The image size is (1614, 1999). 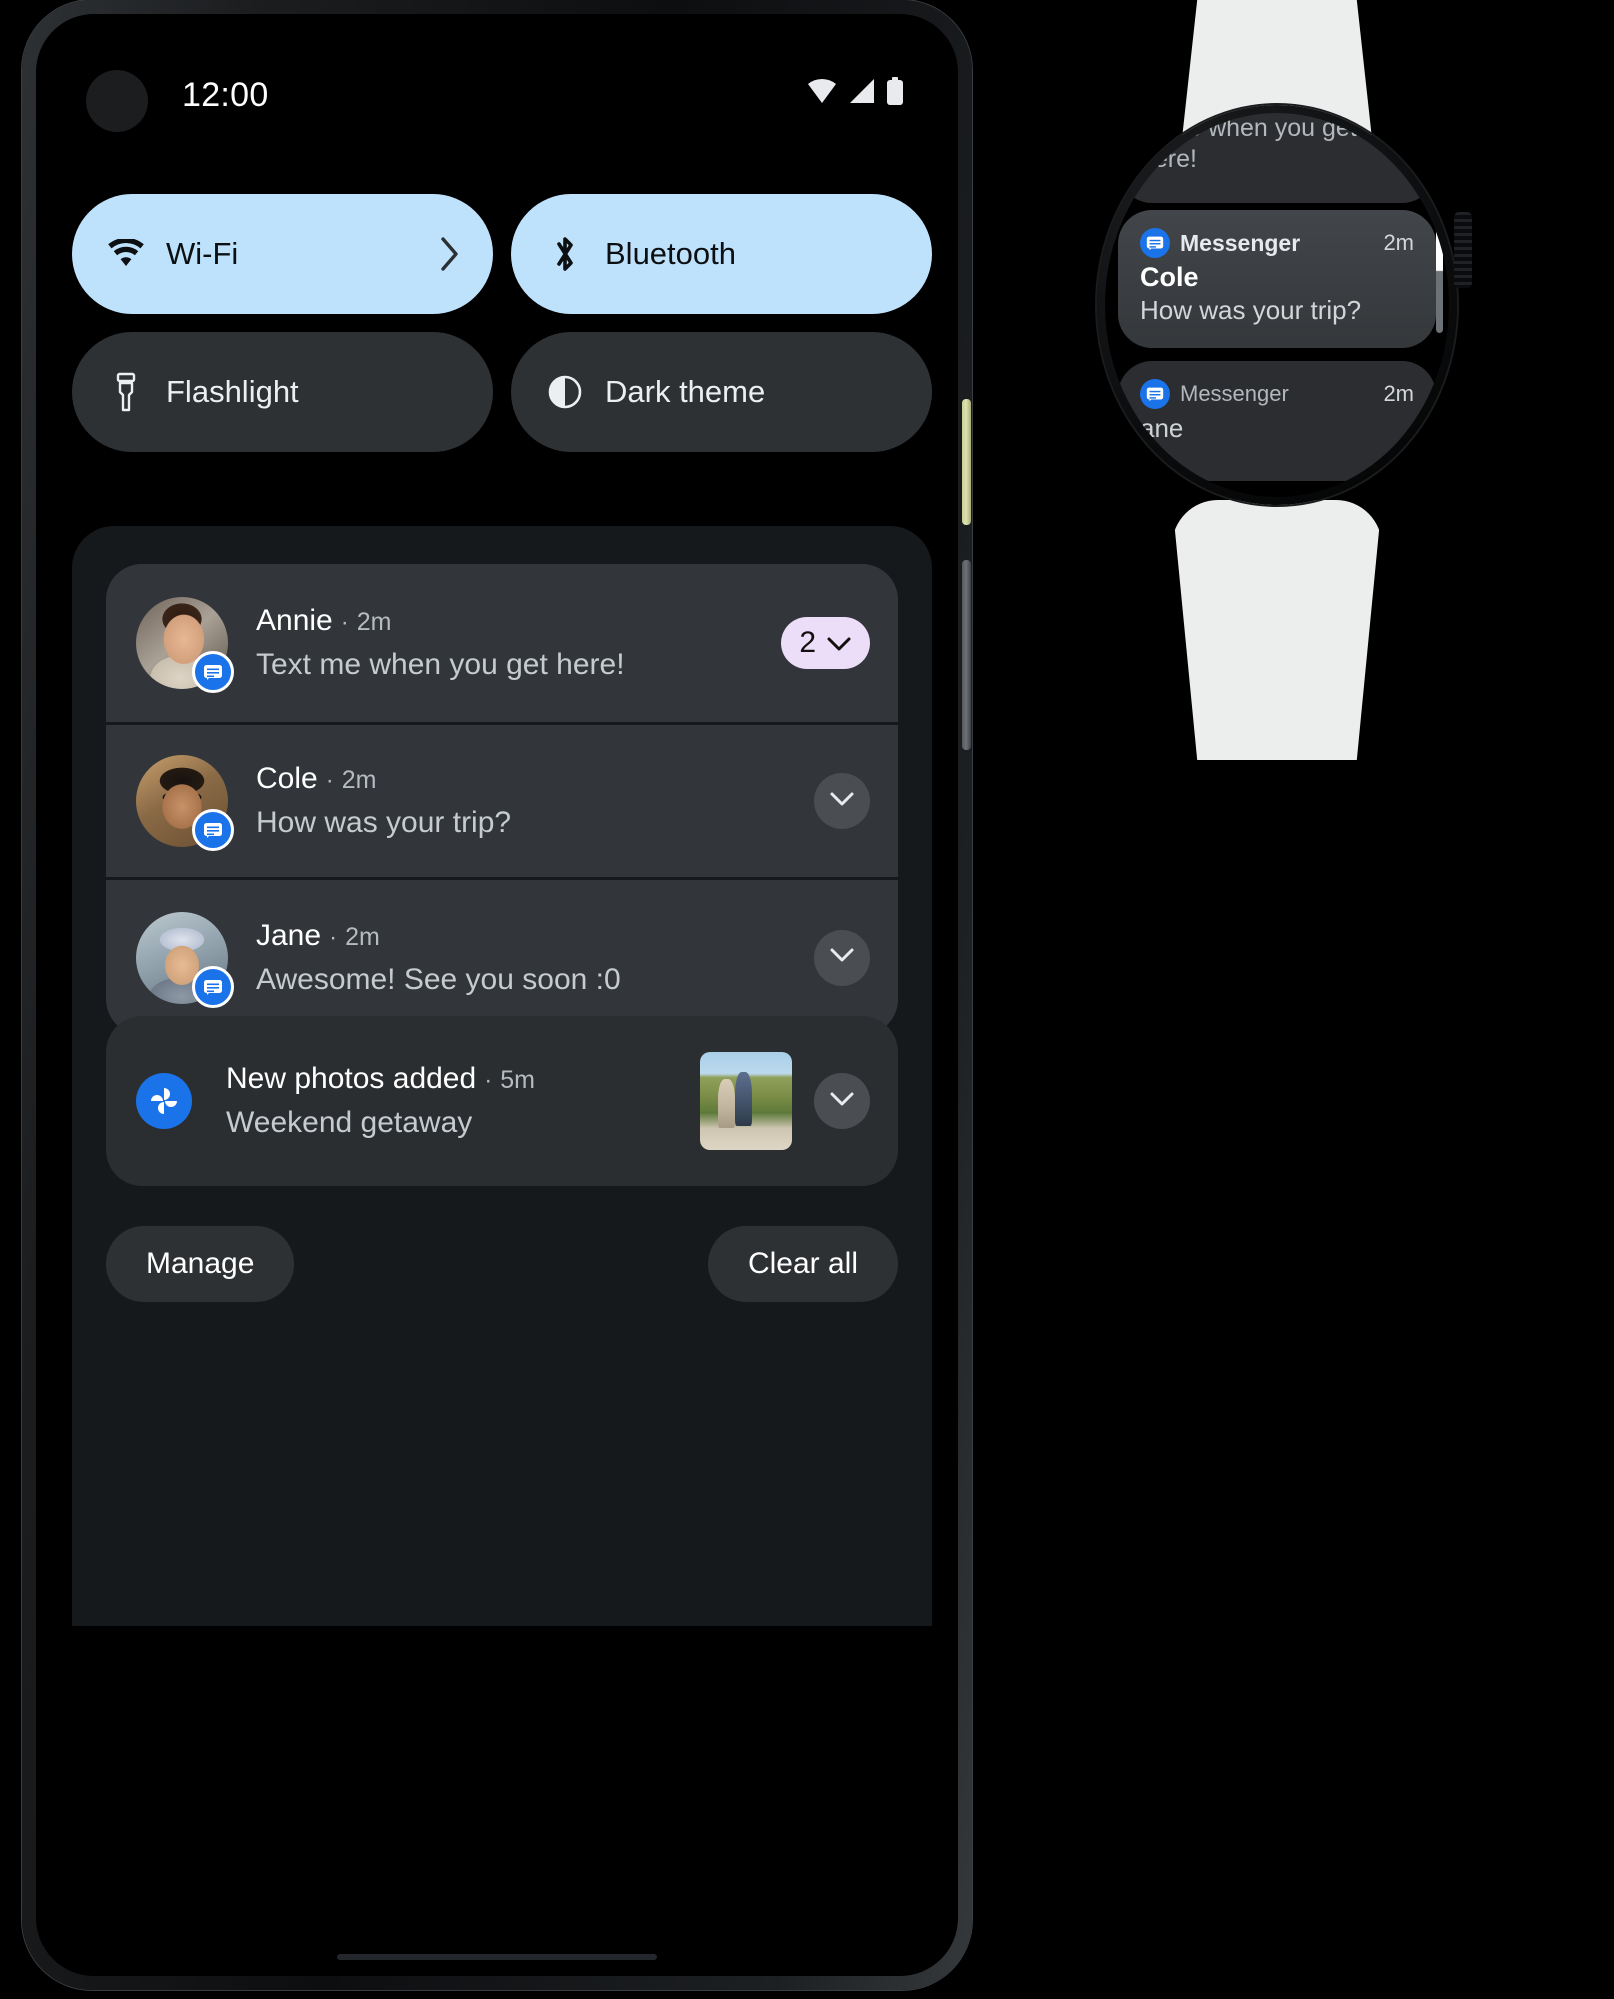 What do you see at coordinates (966, 655) in the screenshot?
I see `volume-button` at bounding box center [966, 655].